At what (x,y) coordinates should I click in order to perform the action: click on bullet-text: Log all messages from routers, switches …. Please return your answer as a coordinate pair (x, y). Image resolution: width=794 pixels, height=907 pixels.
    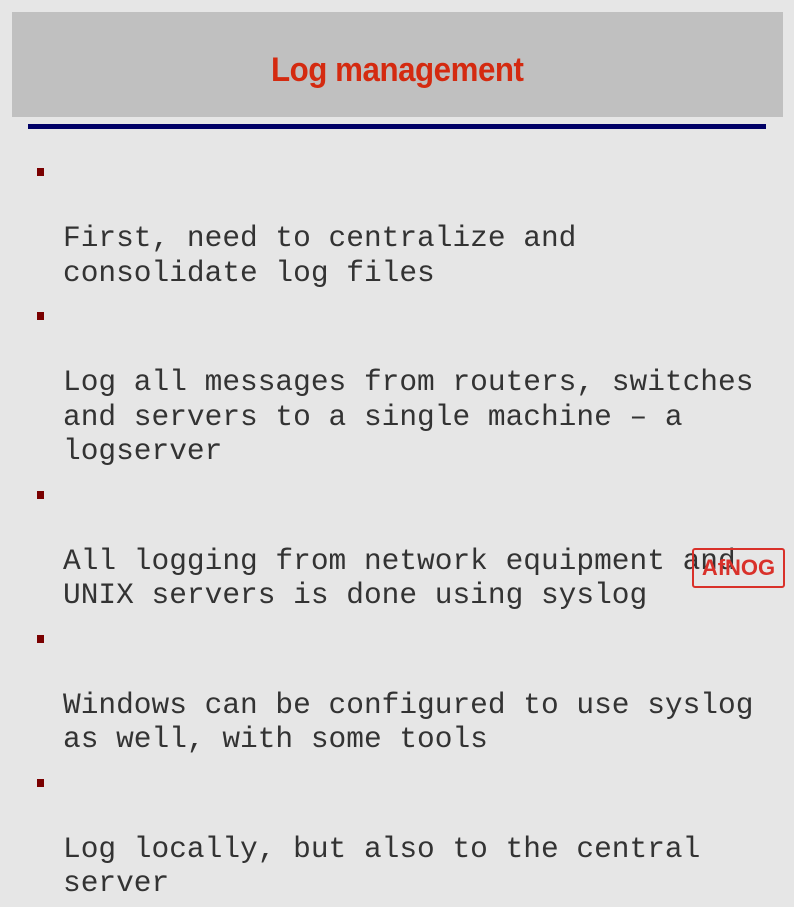
    Looking at the image, I should click on (408, 416).